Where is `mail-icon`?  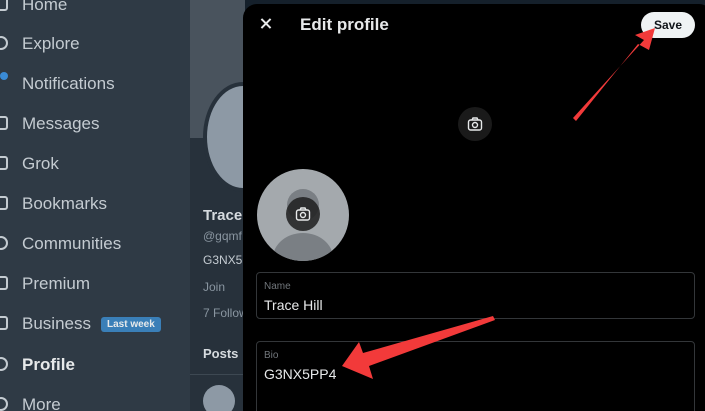 mail-icon is located at coordinates (11, 124).